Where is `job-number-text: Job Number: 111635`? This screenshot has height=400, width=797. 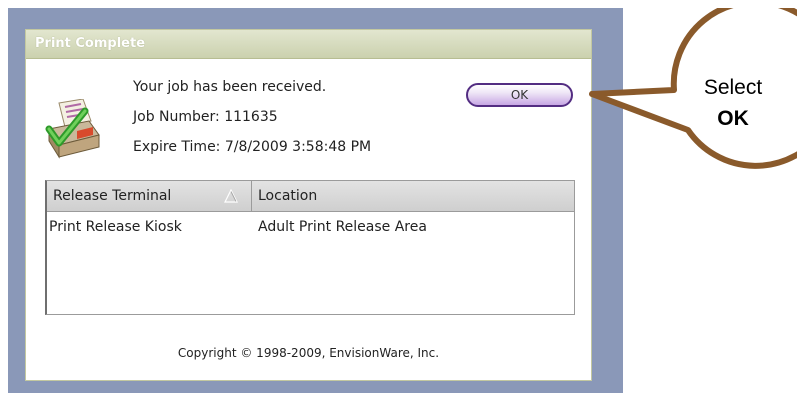
job-number-text: Job Number: 111635 is located at coordinates (205, 117).